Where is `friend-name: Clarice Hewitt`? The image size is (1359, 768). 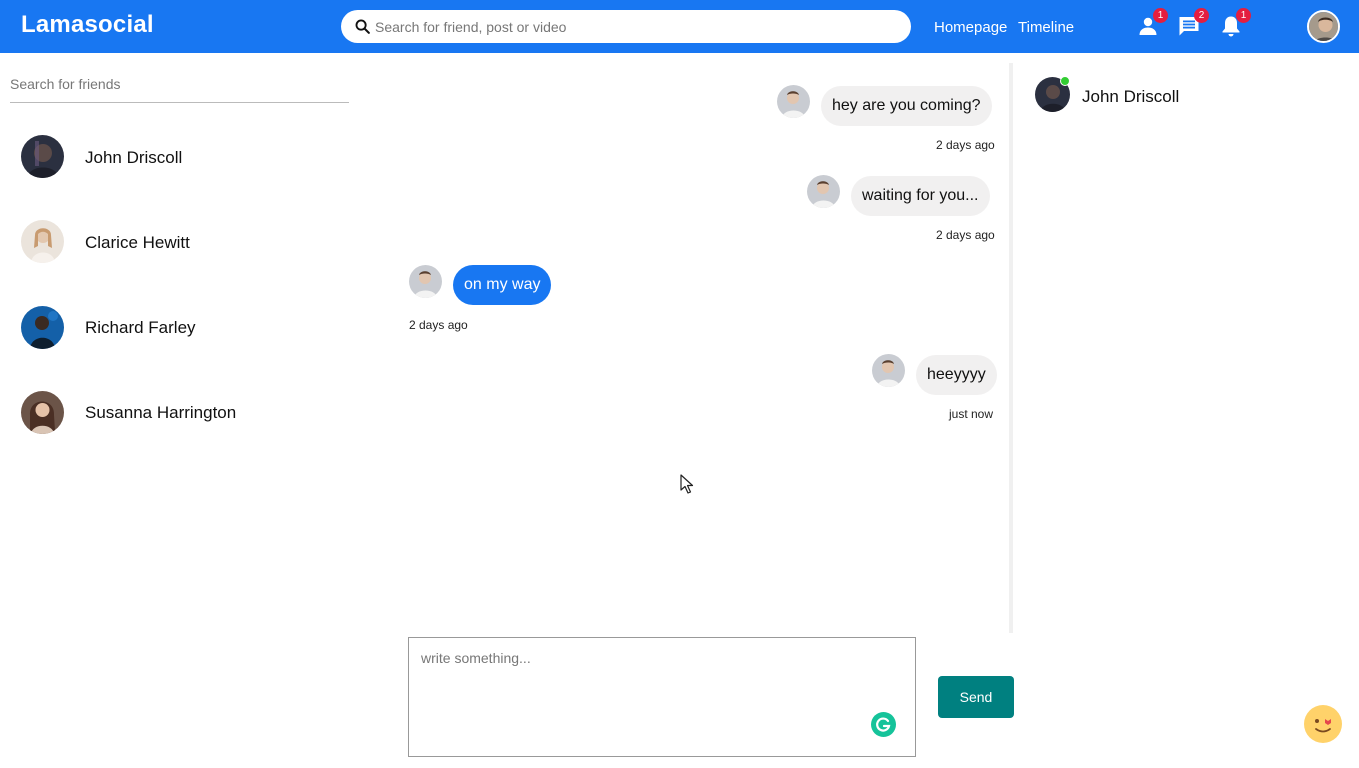 friend-name: Clarice Hewitt is located at coordinates (137, 242).